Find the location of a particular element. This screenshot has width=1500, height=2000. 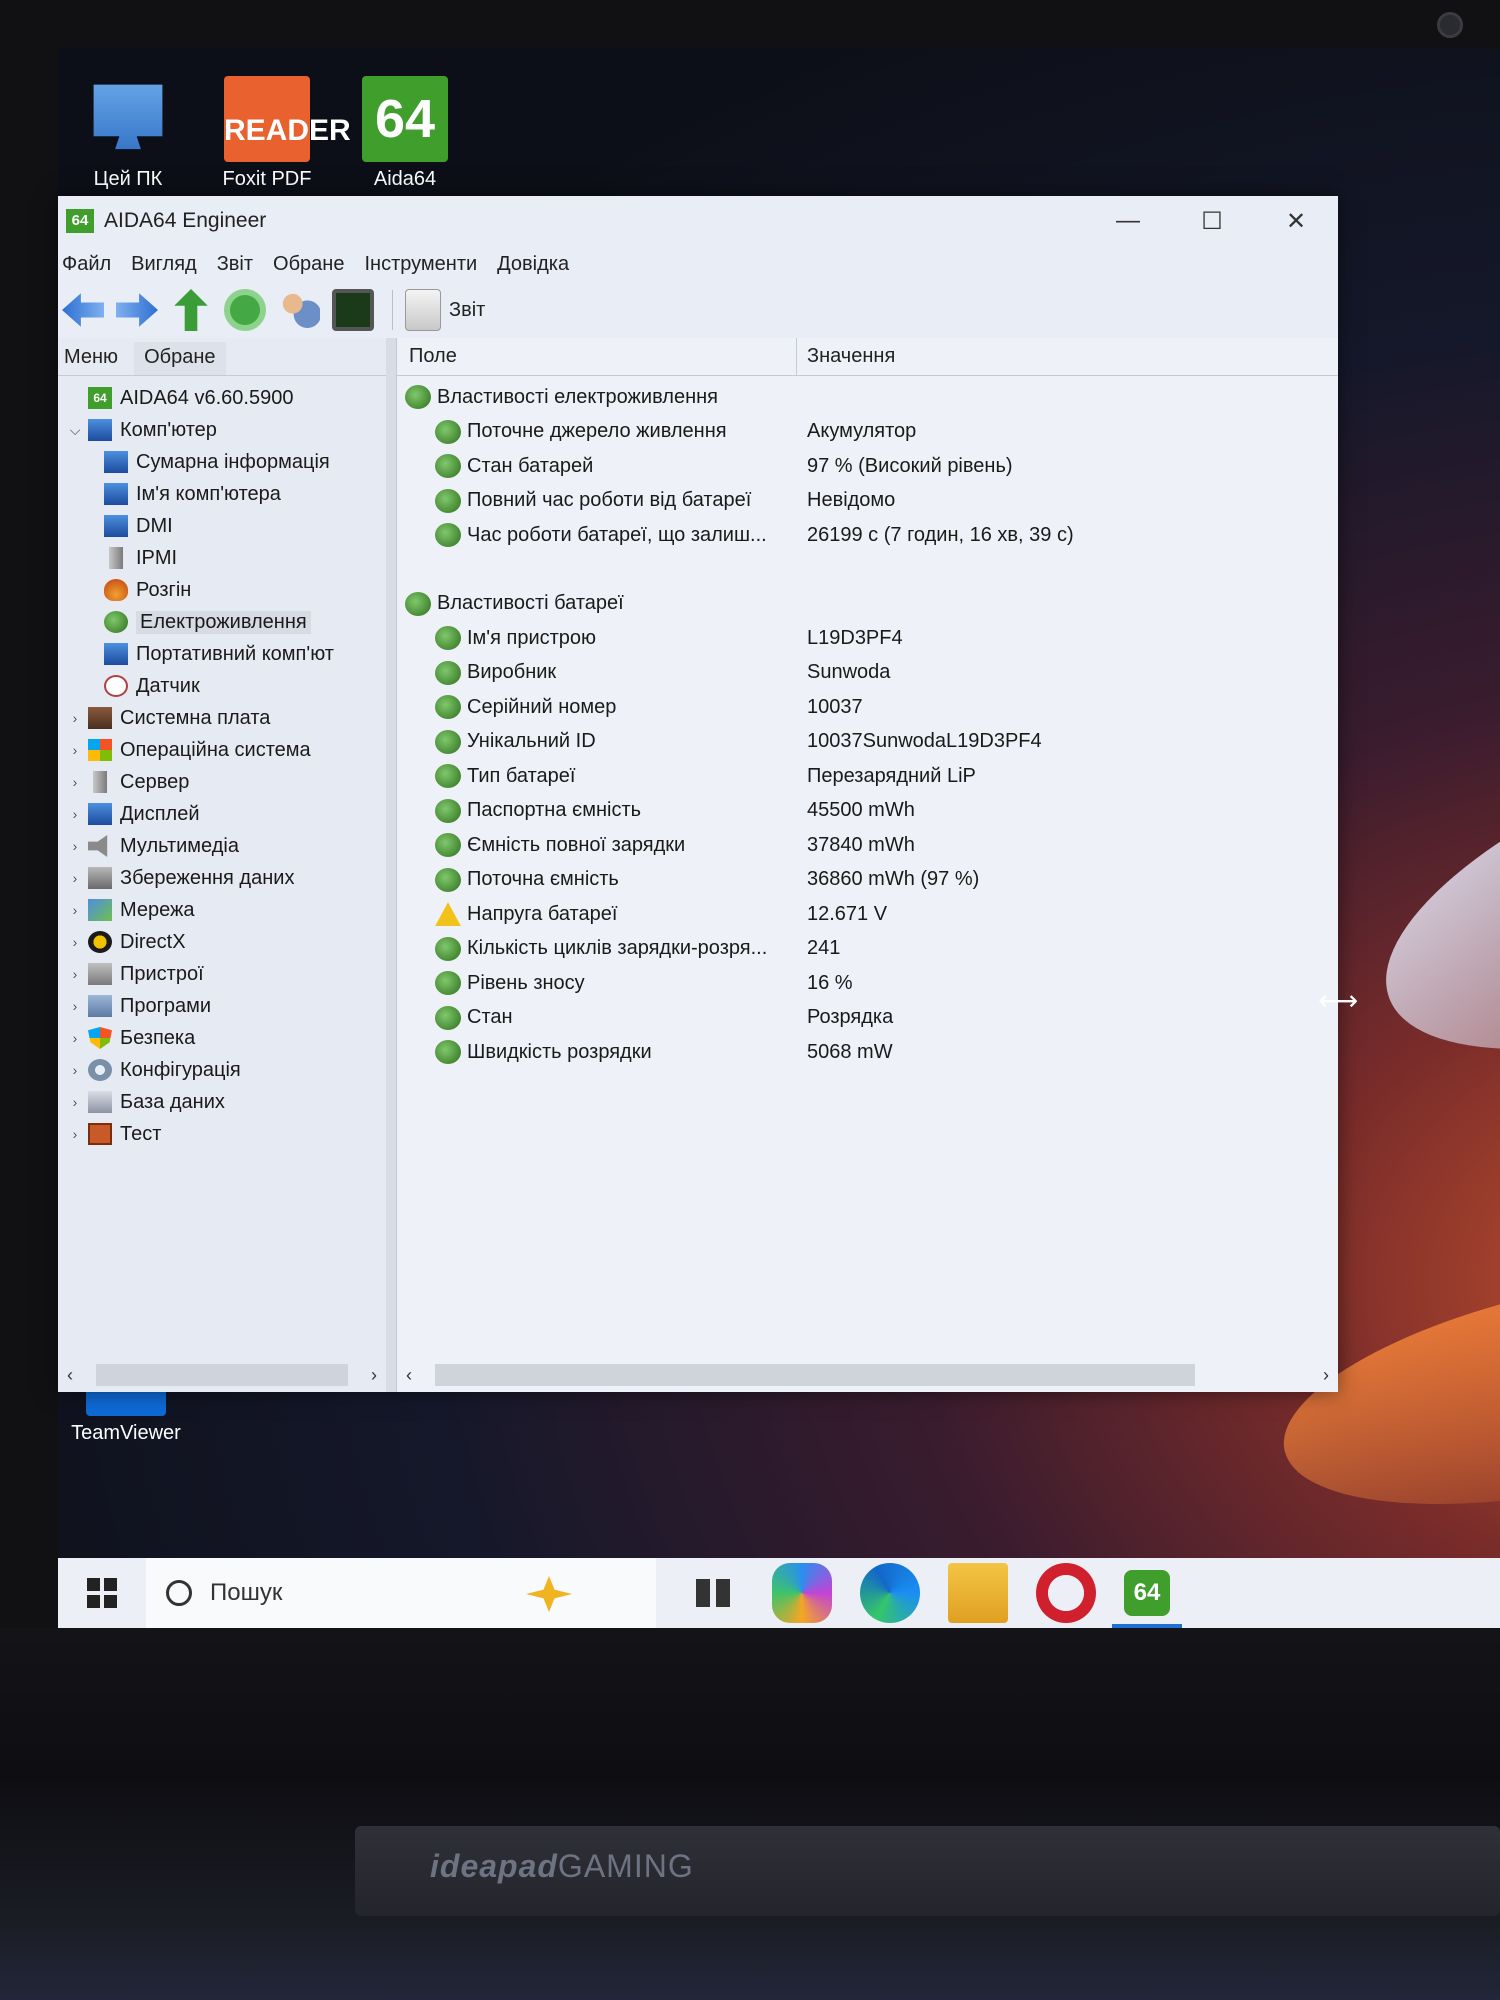

tab-favorites: Обране is located at coordinates (180, 358).